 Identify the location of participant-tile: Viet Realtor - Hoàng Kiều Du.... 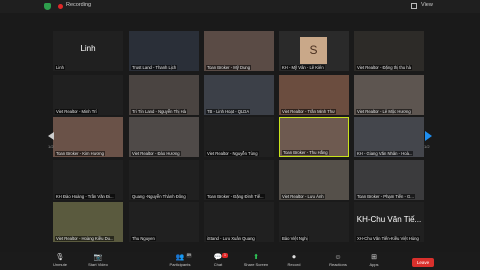
(88, 222).